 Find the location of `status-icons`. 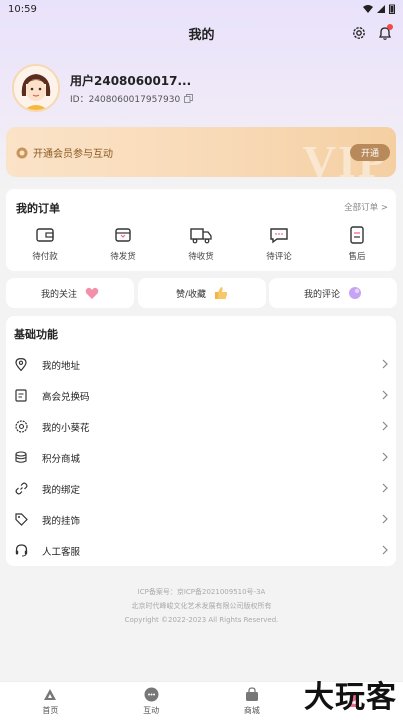

status-icons is located at coordinates (379, 9).